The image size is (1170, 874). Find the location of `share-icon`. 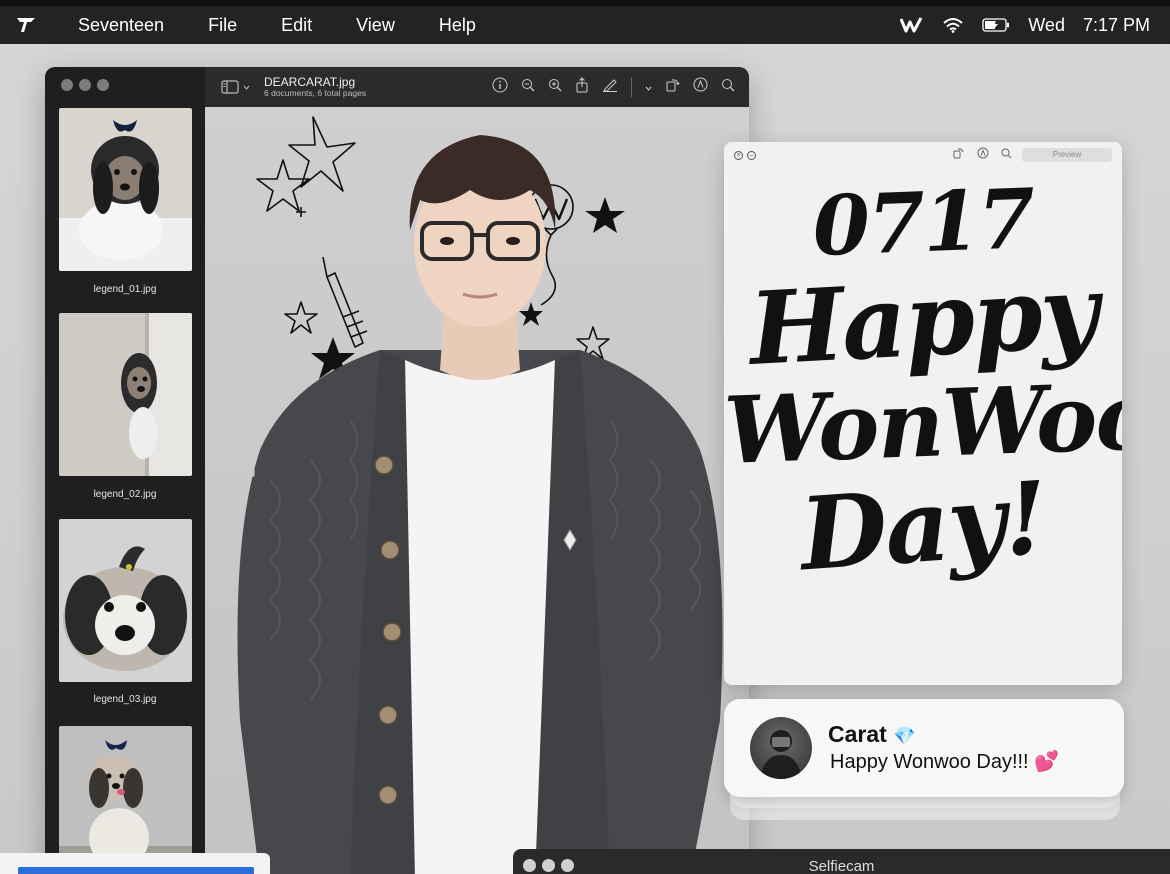

share-icon is located at coordinates (582, 87).